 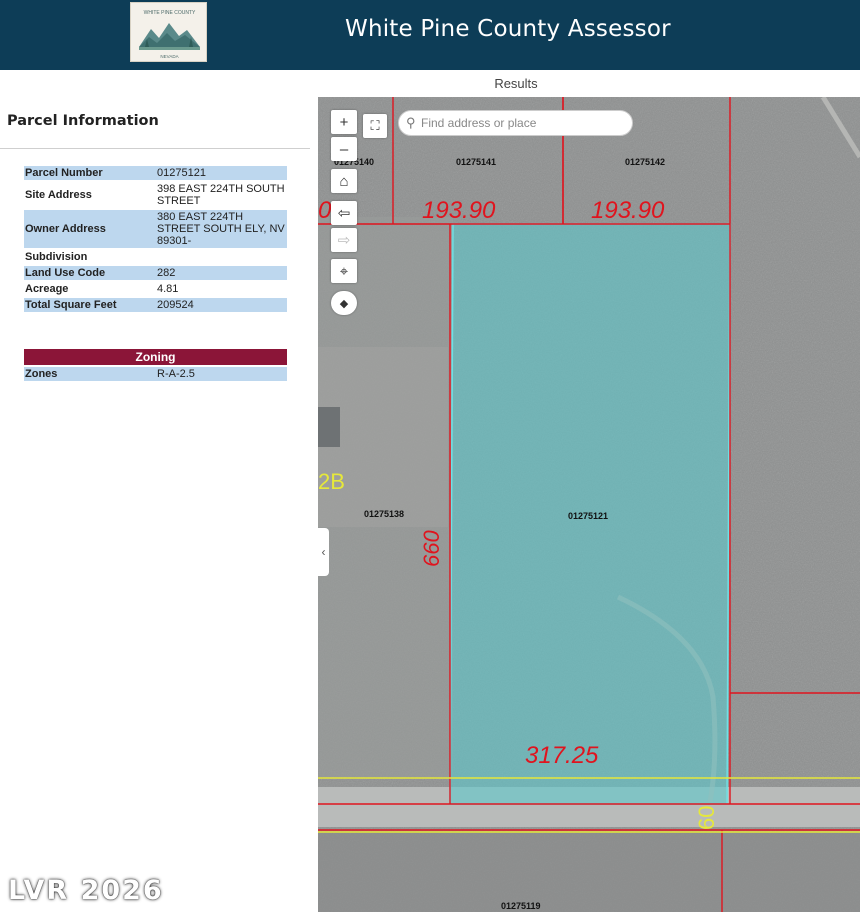 What do you see at coordinates (155, 195) in the screenshot?
I see `table-row: Site Address 398 EAST 224TH SOUTH STREET` at bounding box center [155, 195].